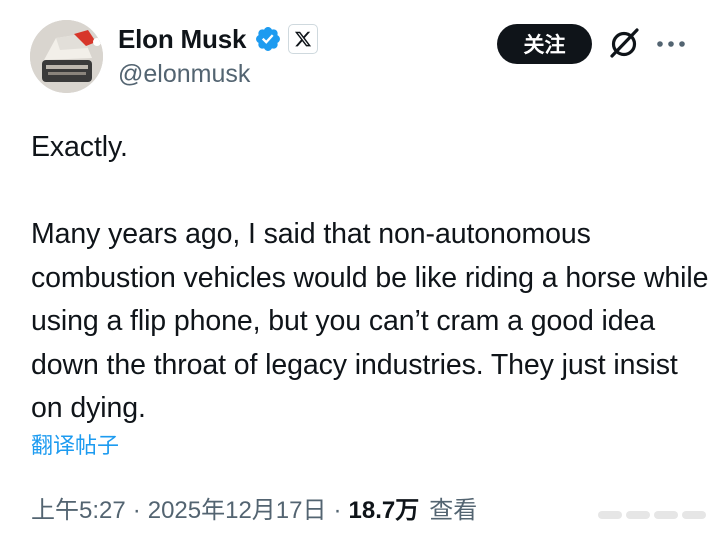  Describe the element at coordinates (652, 515) in the screenshot. I see `watermark-decoration` at that location.